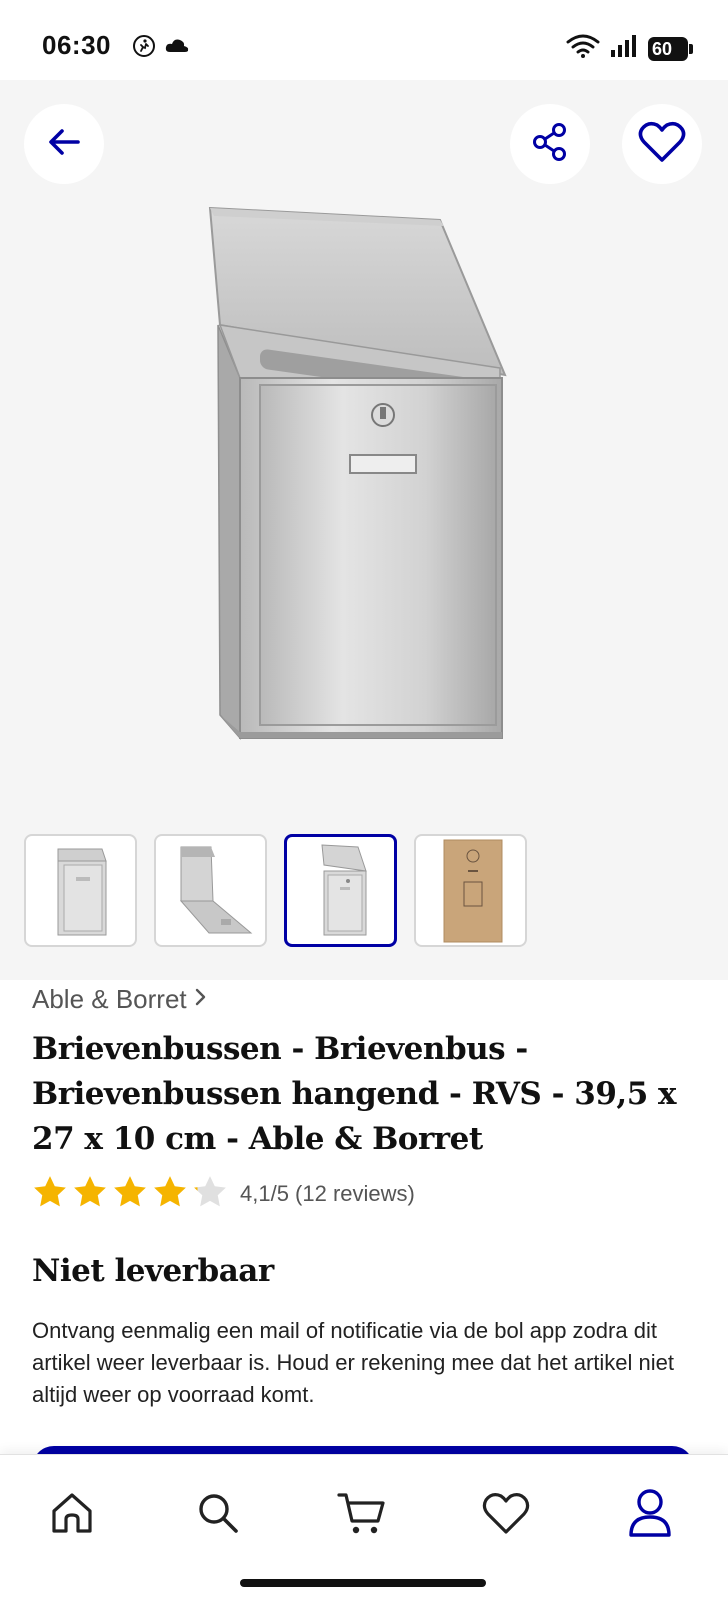 The image size is (728, 1600). I want to click on rating-text: 4,1/5 (12 reviews), so click(327, 1193).